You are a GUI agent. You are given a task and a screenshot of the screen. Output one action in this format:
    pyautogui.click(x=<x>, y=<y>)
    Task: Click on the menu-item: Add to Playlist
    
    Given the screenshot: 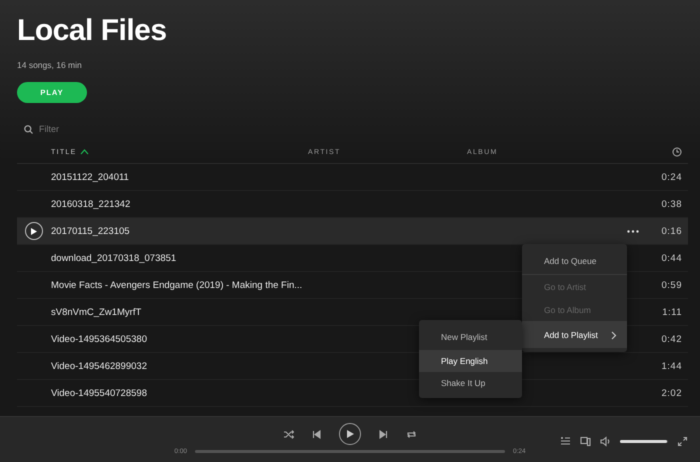 What is the action you would take?
    pyautogui.click(x=574, y=335)
    